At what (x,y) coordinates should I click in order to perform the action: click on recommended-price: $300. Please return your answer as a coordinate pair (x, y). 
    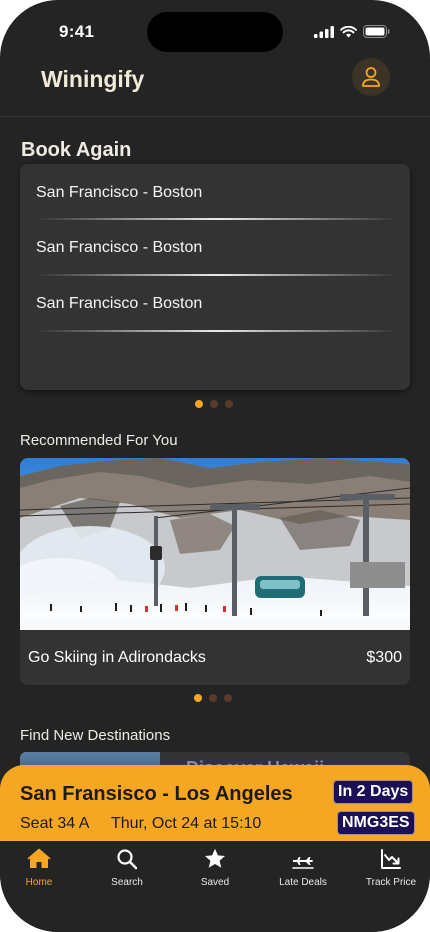
    Looking at the image, I should click on (384, 657).